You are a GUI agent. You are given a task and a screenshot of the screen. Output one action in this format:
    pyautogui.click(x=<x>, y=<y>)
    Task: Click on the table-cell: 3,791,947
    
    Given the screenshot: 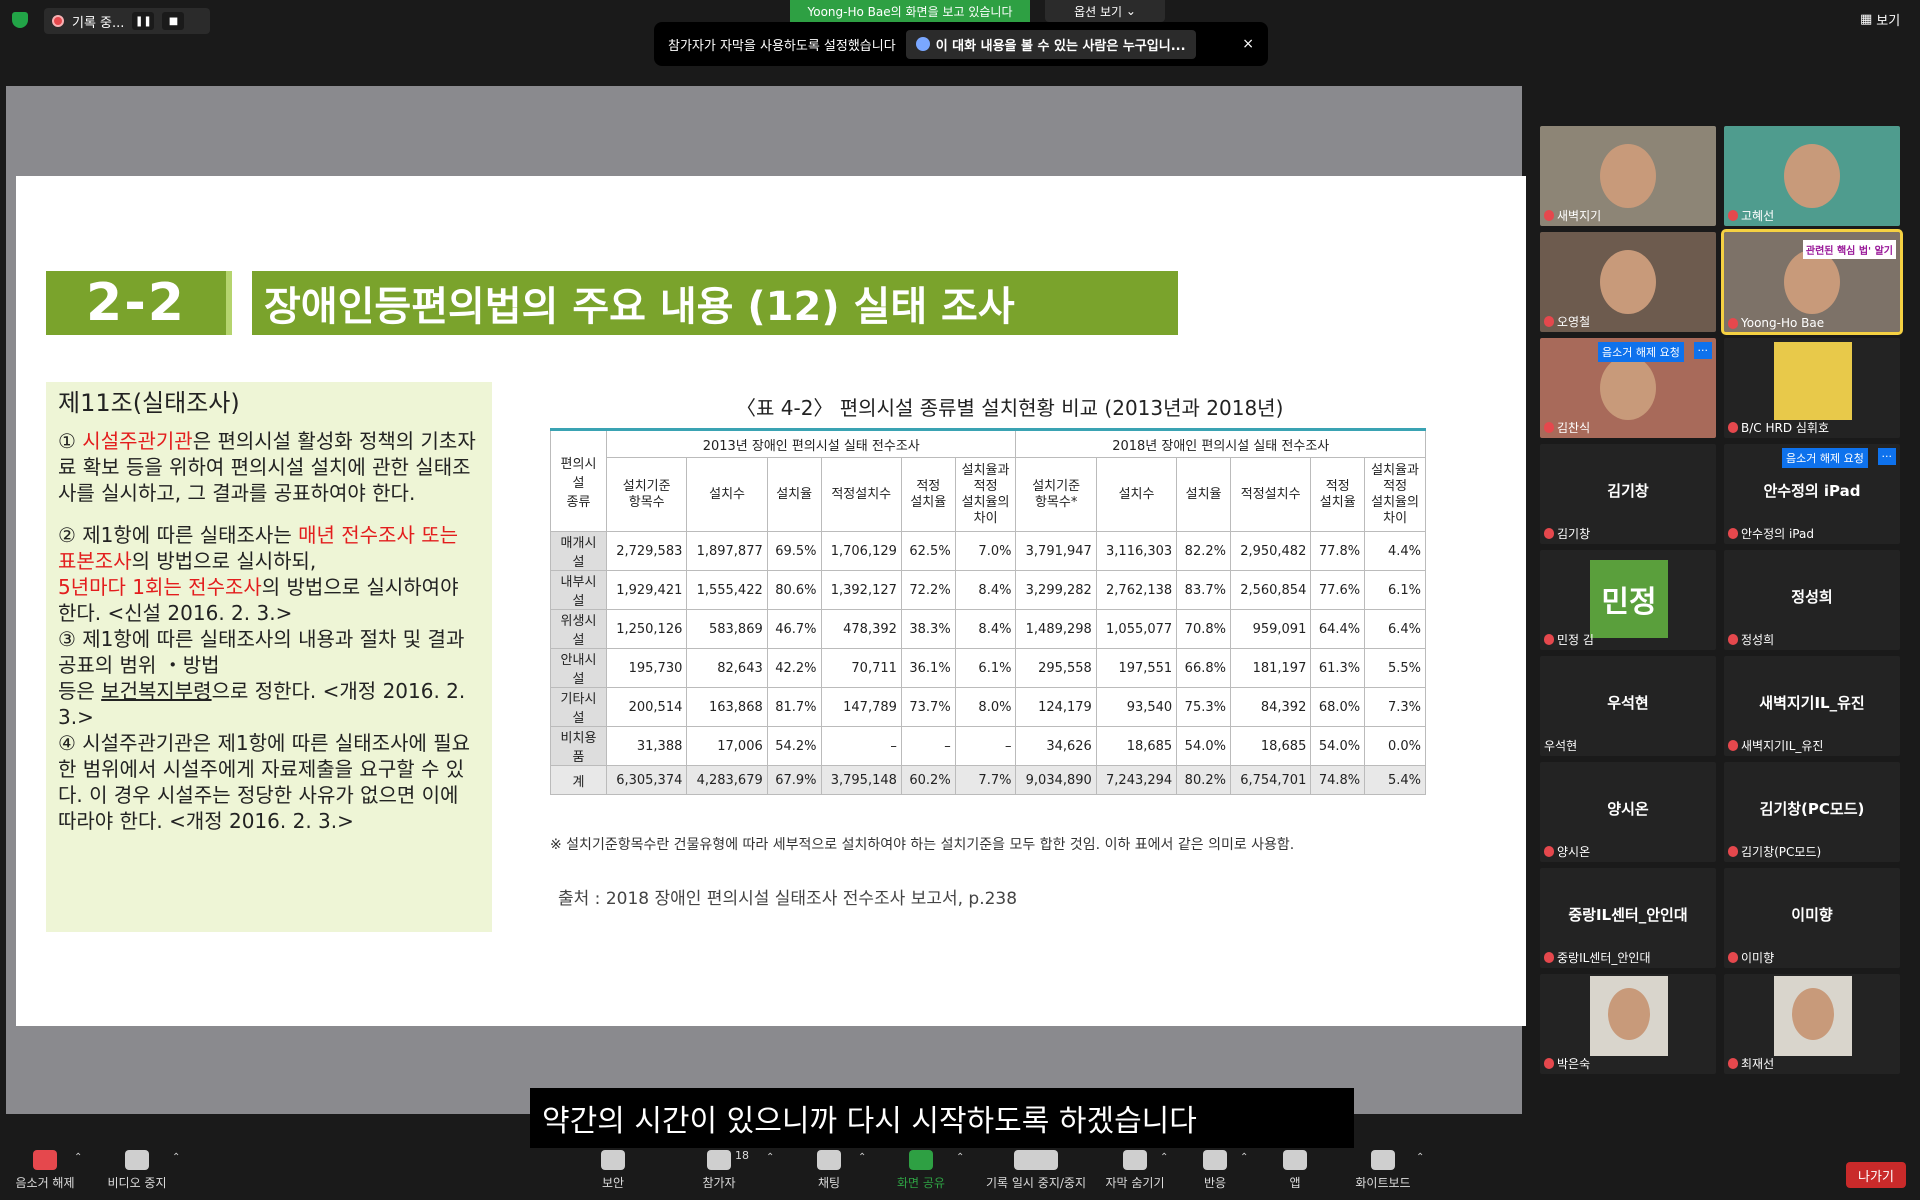 What is the action you would take?
    pyautogui.click(x=1056, y=551)
    